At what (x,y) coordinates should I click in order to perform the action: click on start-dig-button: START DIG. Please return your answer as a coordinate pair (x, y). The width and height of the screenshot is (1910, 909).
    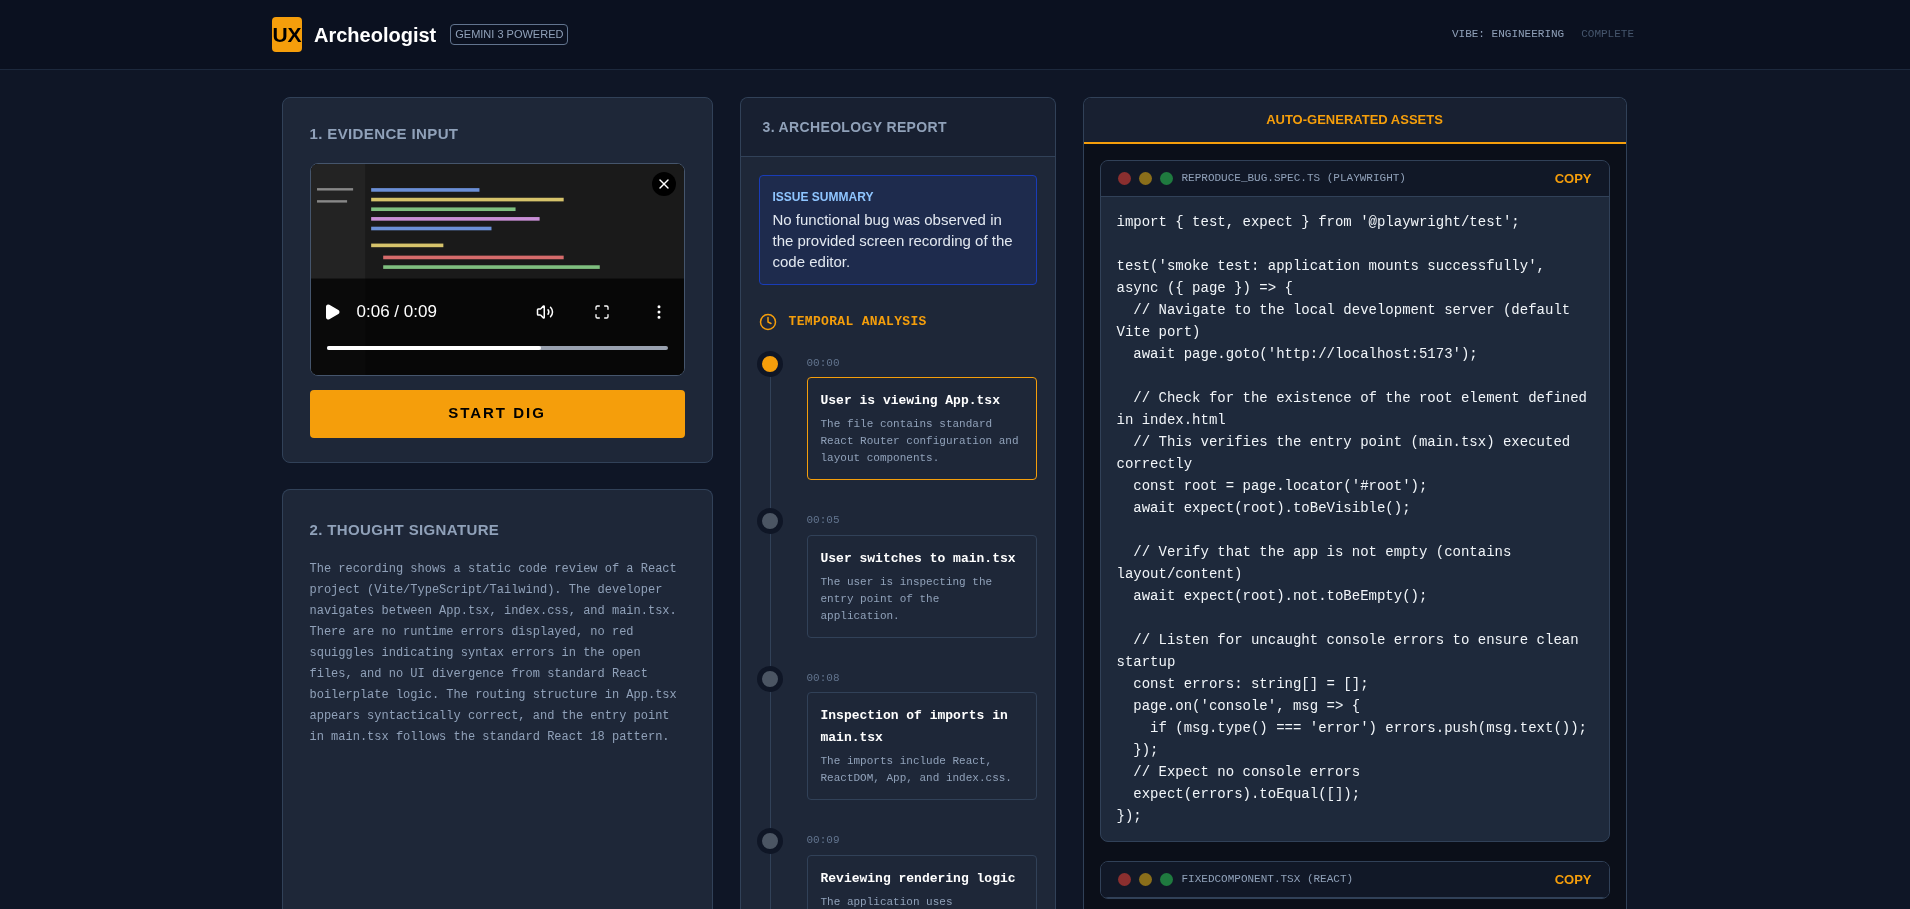
    Looking at the image, I should click on (497, 413).